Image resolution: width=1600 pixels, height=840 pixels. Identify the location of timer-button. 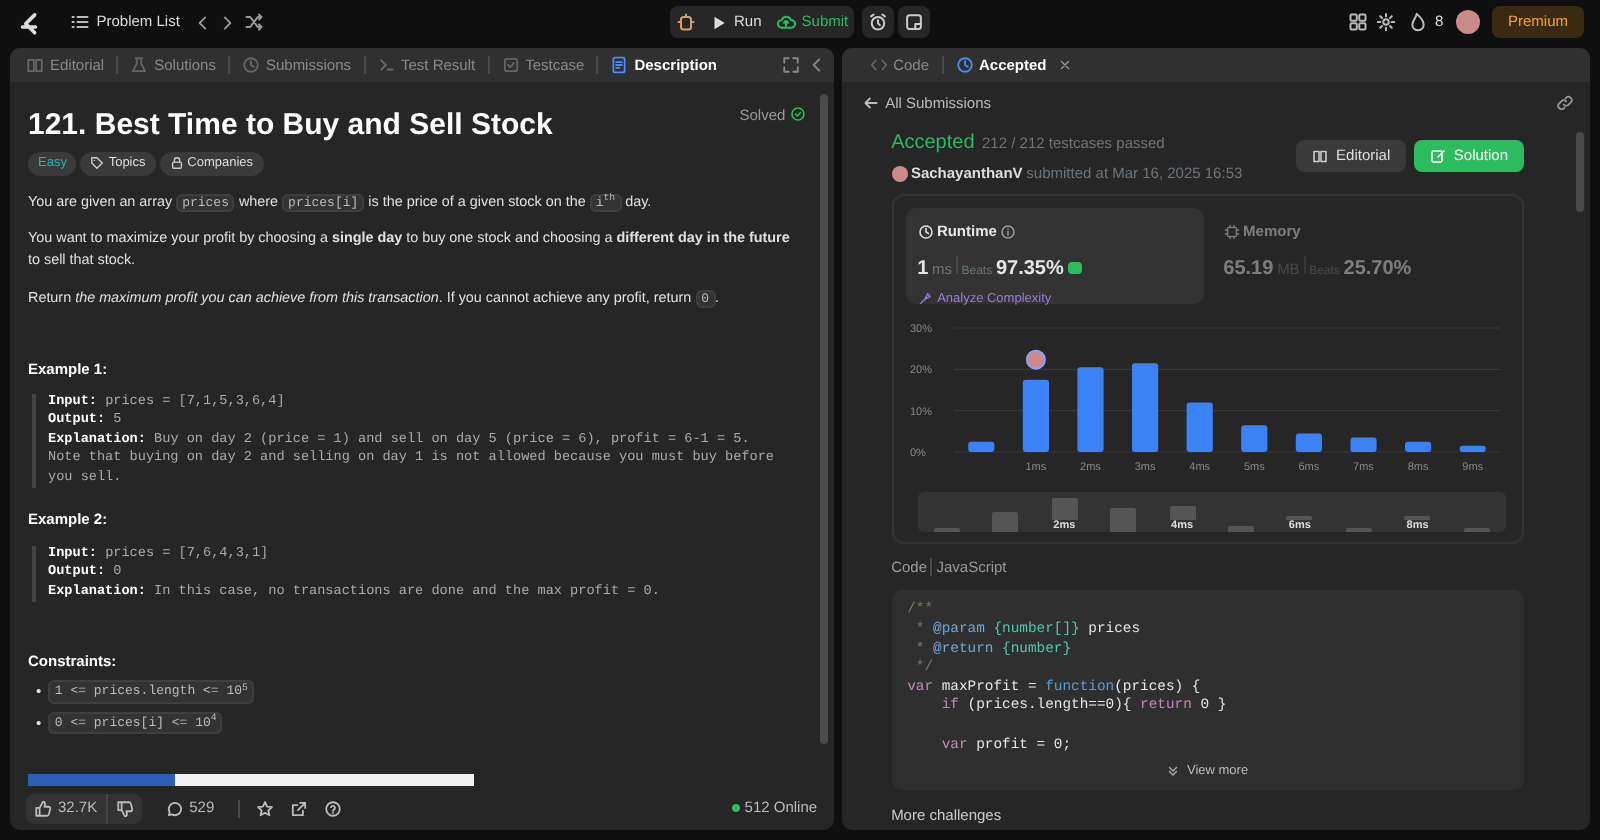
(877, 22).